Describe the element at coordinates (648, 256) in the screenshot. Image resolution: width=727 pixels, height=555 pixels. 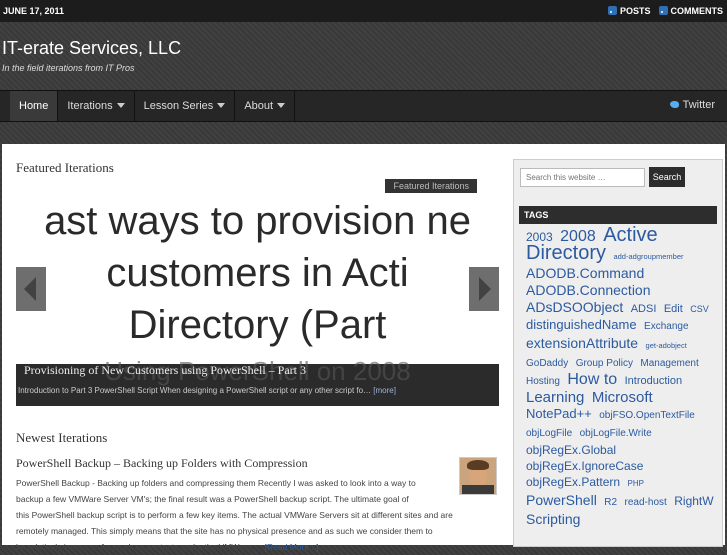
I see `tag-link: add-adgroupmember` at that location.